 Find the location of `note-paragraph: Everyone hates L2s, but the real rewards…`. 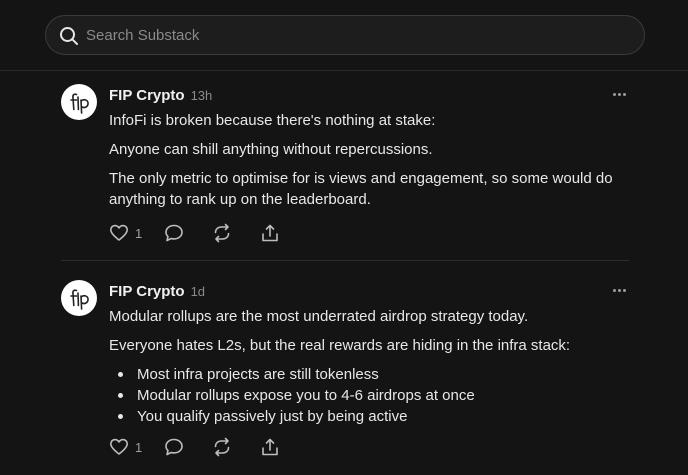

note-paragraph: Everyone hates L2s, but the real rewards… is located at coordinates (340, 345).